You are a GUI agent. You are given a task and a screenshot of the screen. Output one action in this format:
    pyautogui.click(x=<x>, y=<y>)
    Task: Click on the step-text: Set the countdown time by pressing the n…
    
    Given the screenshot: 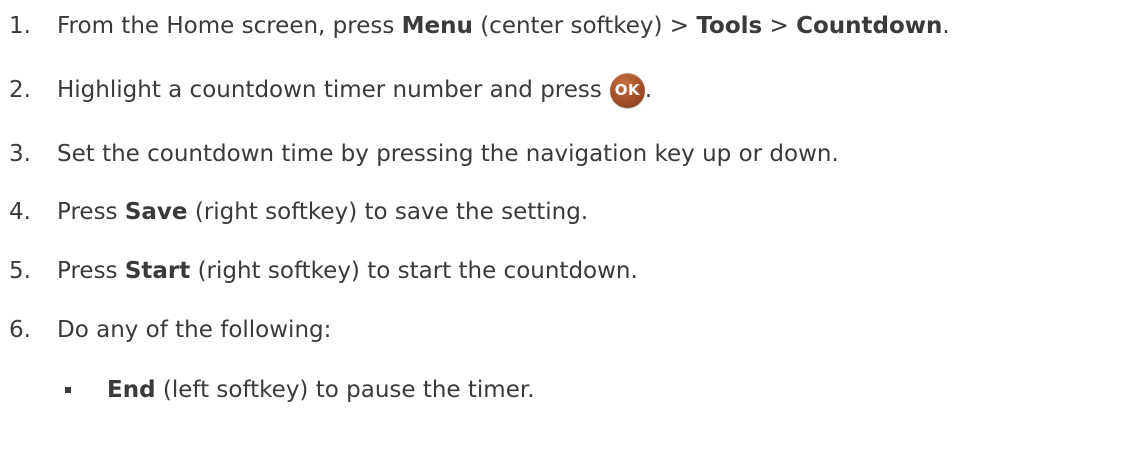 What is the action you would take?
    pyautogui.click(x=448, y=154)
    